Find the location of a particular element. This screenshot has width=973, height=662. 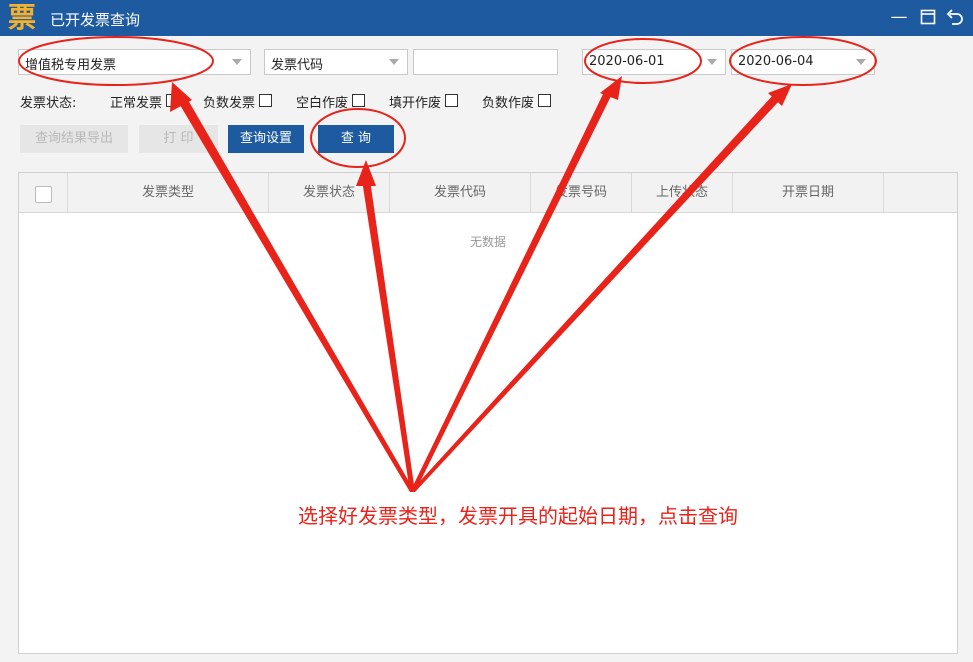

annotation-arrow-query is located at coordinates (388, 336).